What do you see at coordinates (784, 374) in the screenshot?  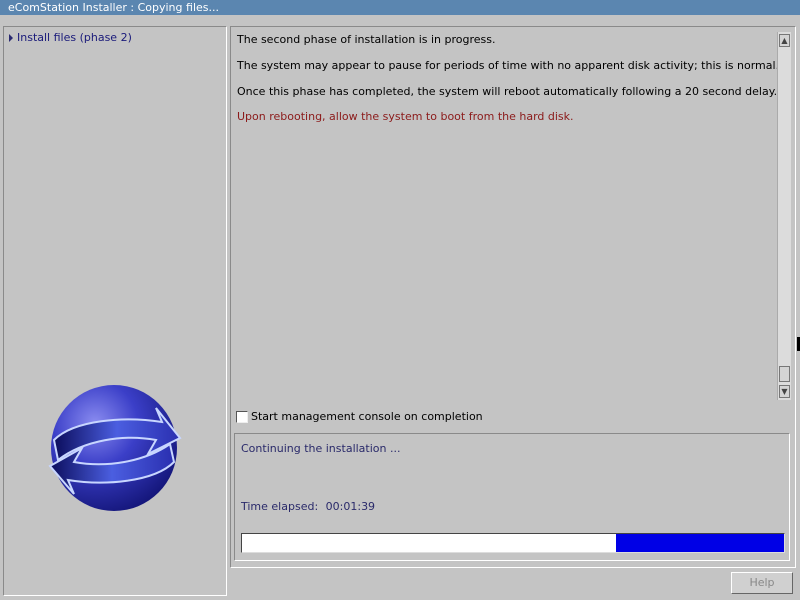 I see `scrollbar-thumb` at bounding box center [784, 374].